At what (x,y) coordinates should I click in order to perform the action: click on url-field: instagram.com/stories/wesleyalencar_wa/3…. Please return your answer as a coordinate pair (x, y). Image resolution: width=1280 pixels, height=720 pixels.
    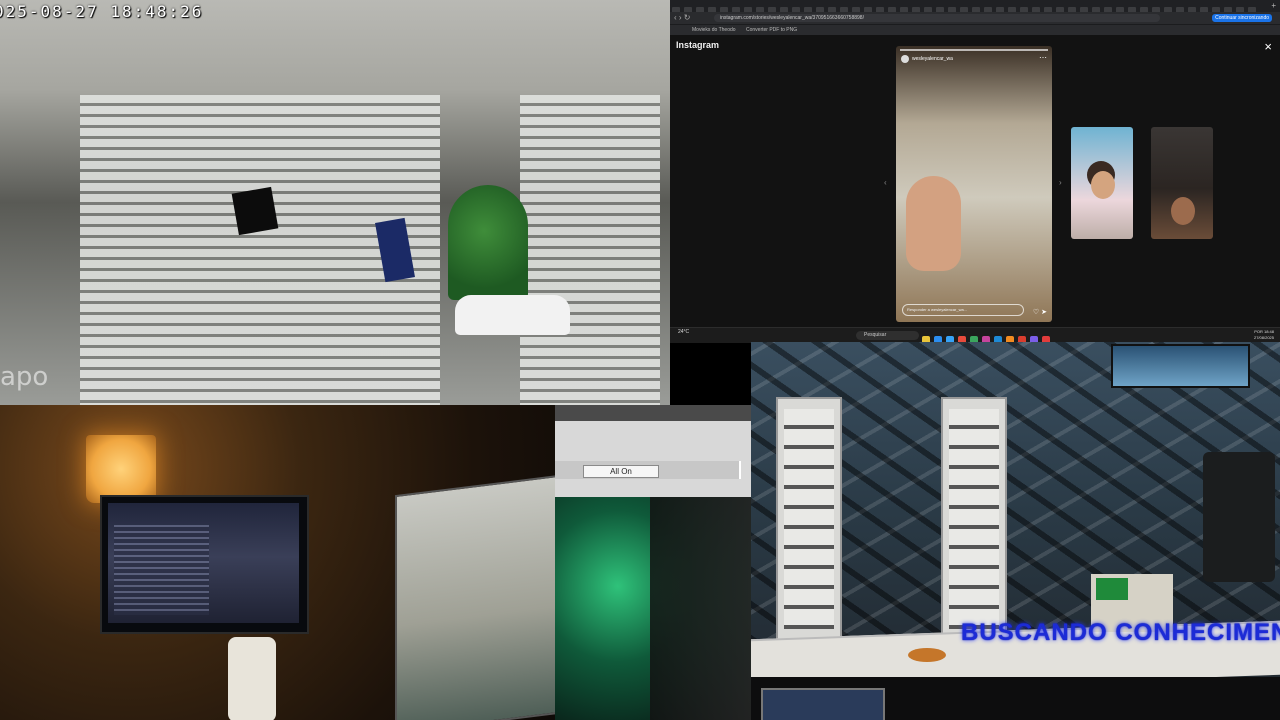
    Looking at the image, I should click on (937, 18).